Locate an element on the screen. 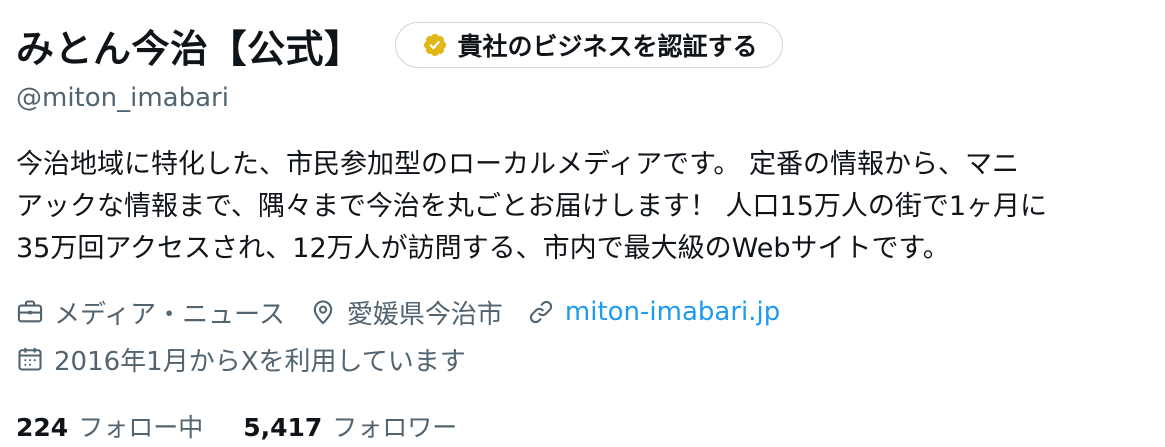 This screenshot has height=447, width=1165. profile-meta-row: メディア・ニュース 愛媛県今治市 miton-imabari.jp is located at coordinates (583, 312).